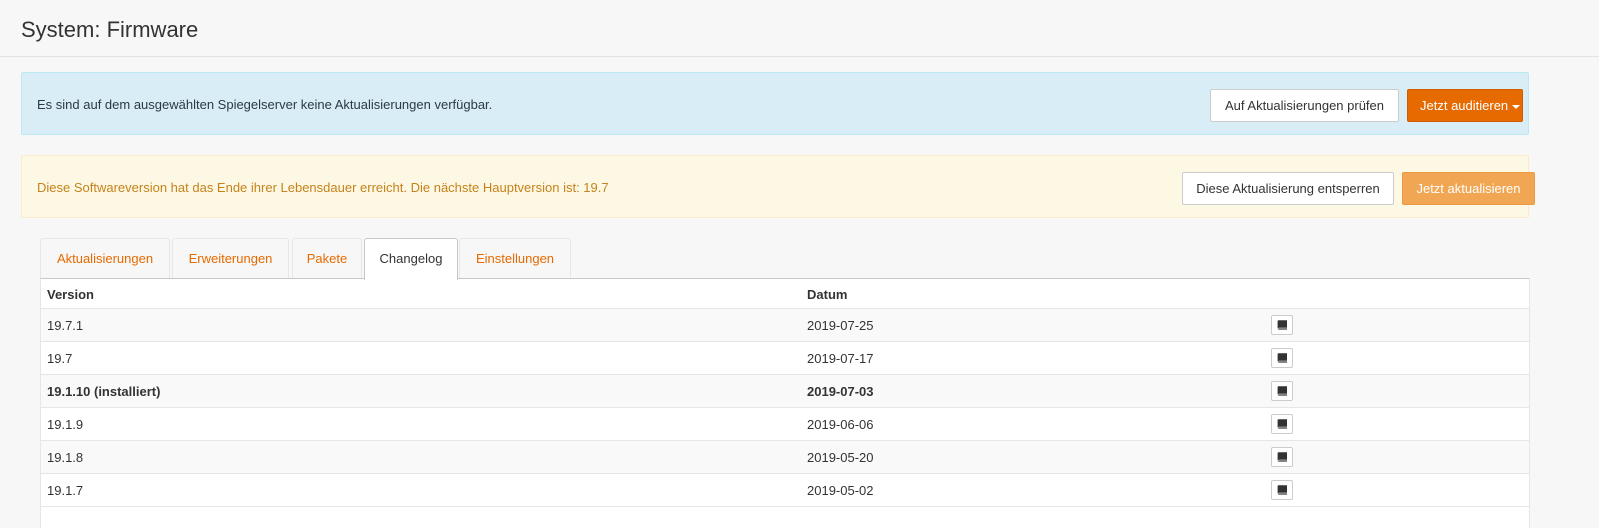  Describe the element at coordinates (785, 325) in the screenshot. I see `table-row: 19.7.1 2019-07-25` at that location.